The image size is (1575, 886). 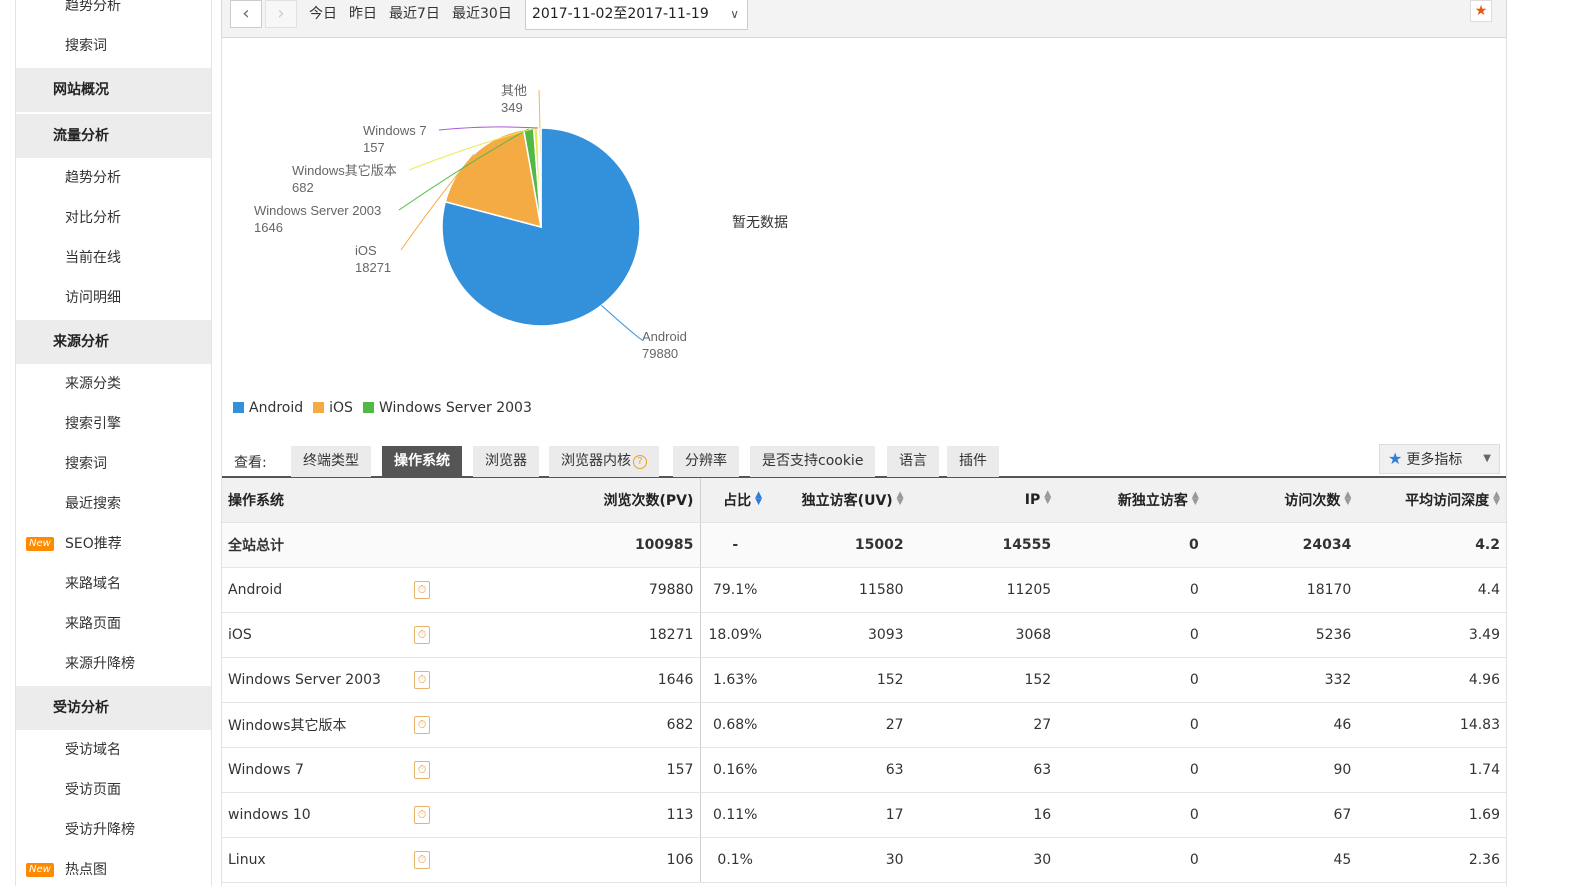 What do you see at coordinates (735, 815) in the screenshot?
I see `table-cell: 0.11%` at bounding box center [735, 815].